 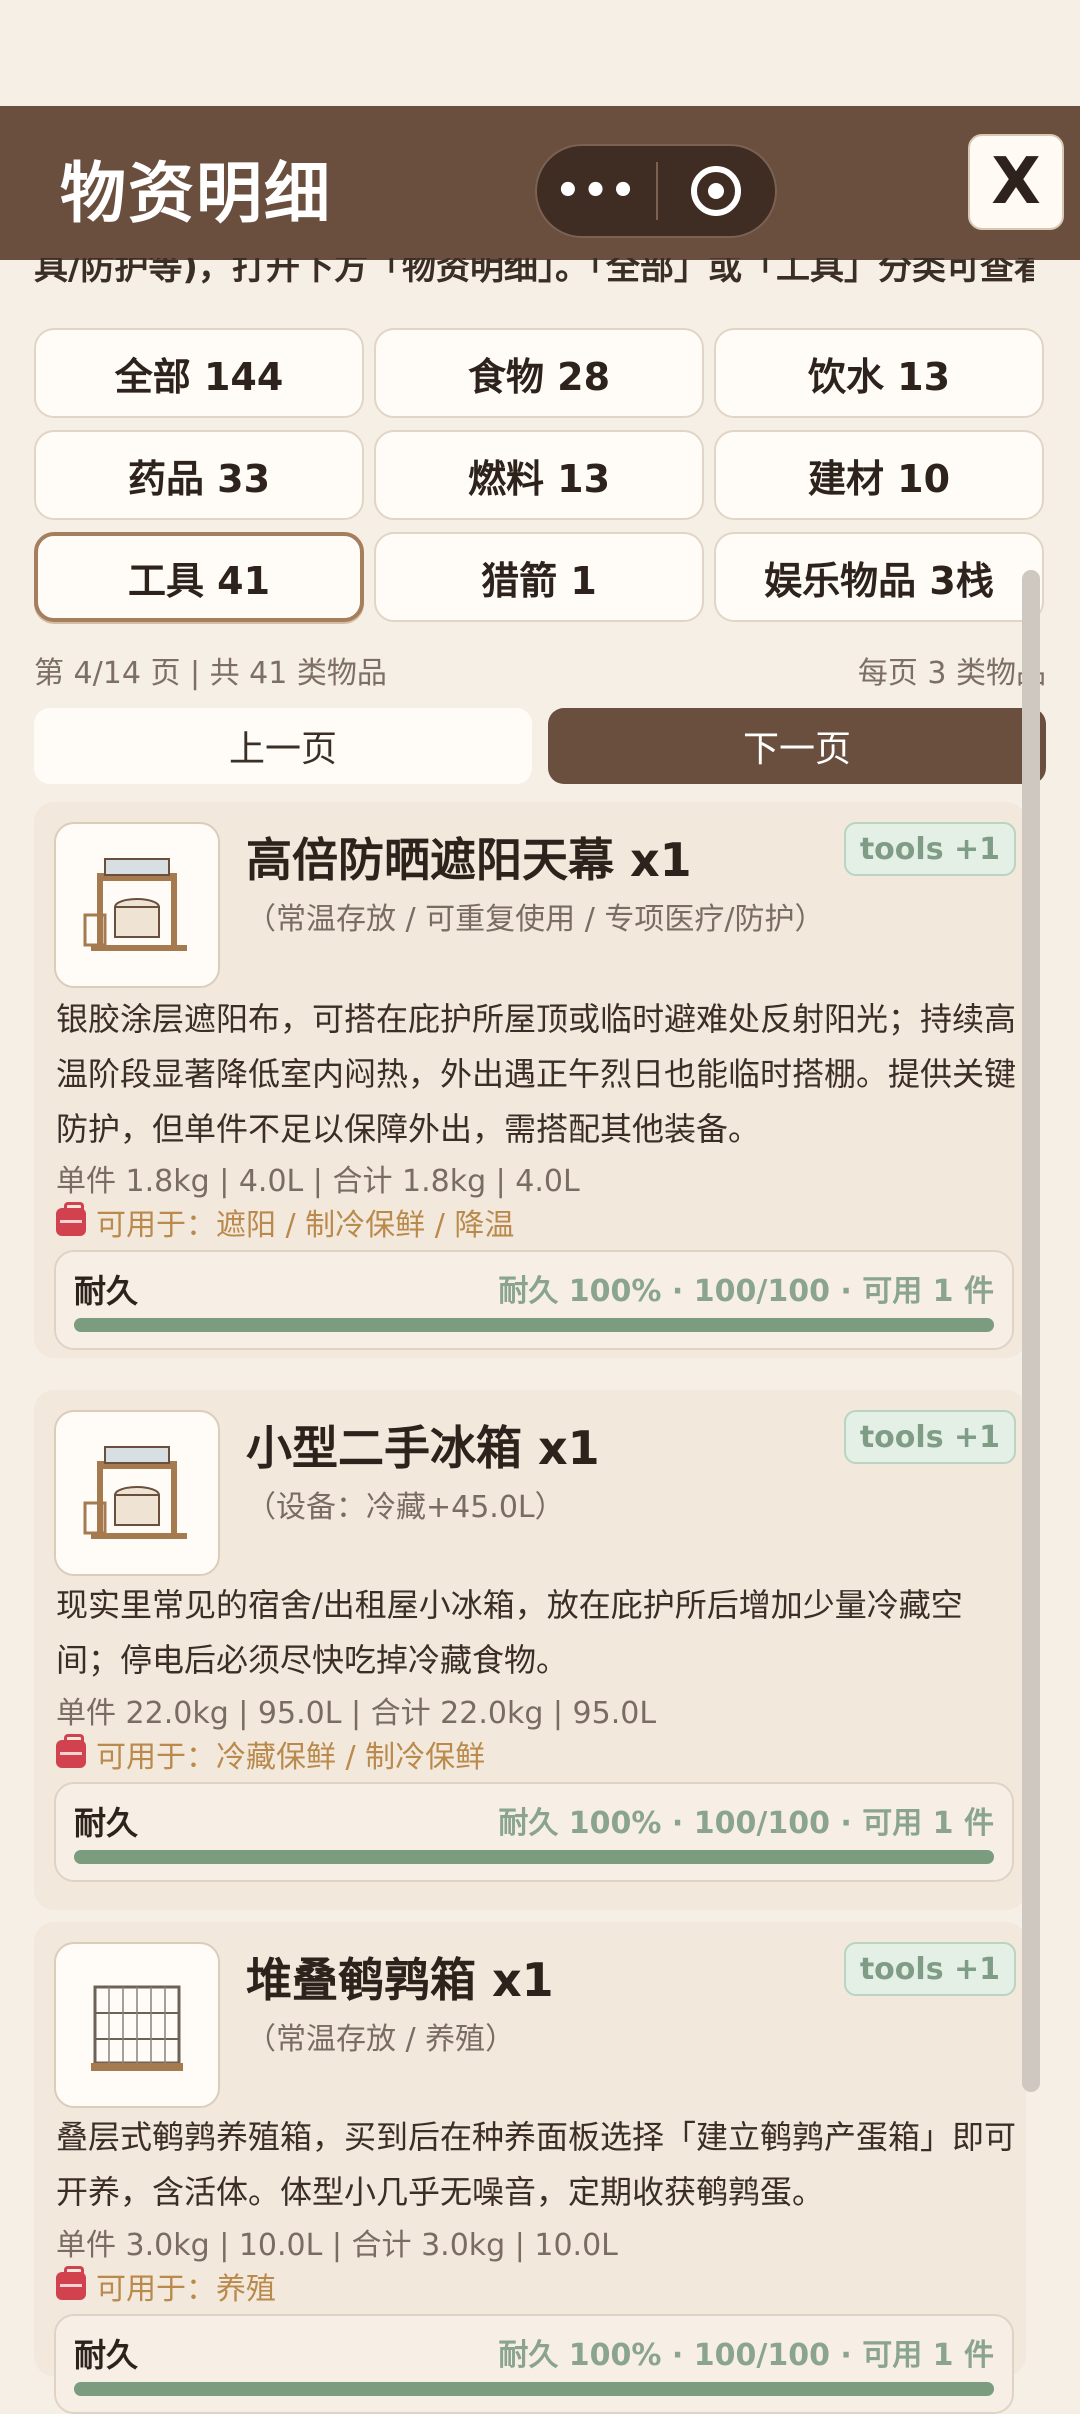 What do you see at coordinates (797, 746) in the screenshot?
I see `next-page-button: 下一页` at bounding box center [797, 746].